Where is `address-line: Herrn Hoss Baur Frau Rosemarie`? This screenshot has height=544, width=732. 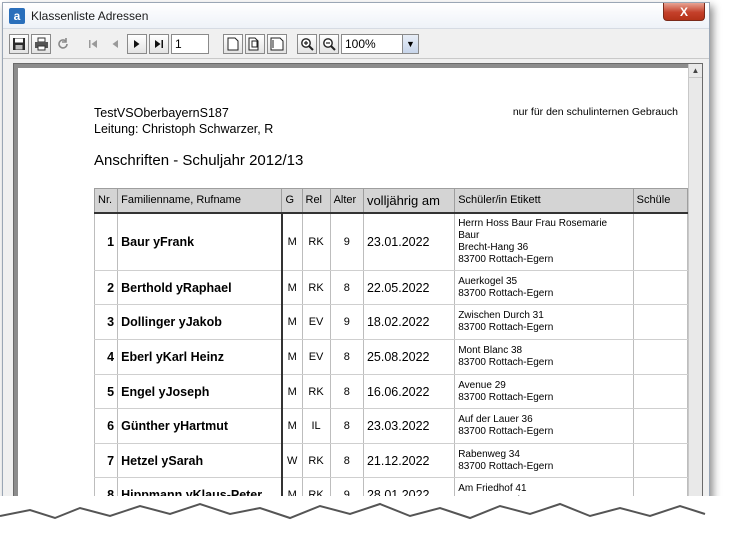
address-line: Herrn Hoss Baur Frau Rosemarie is located at coordinates (533, 223).